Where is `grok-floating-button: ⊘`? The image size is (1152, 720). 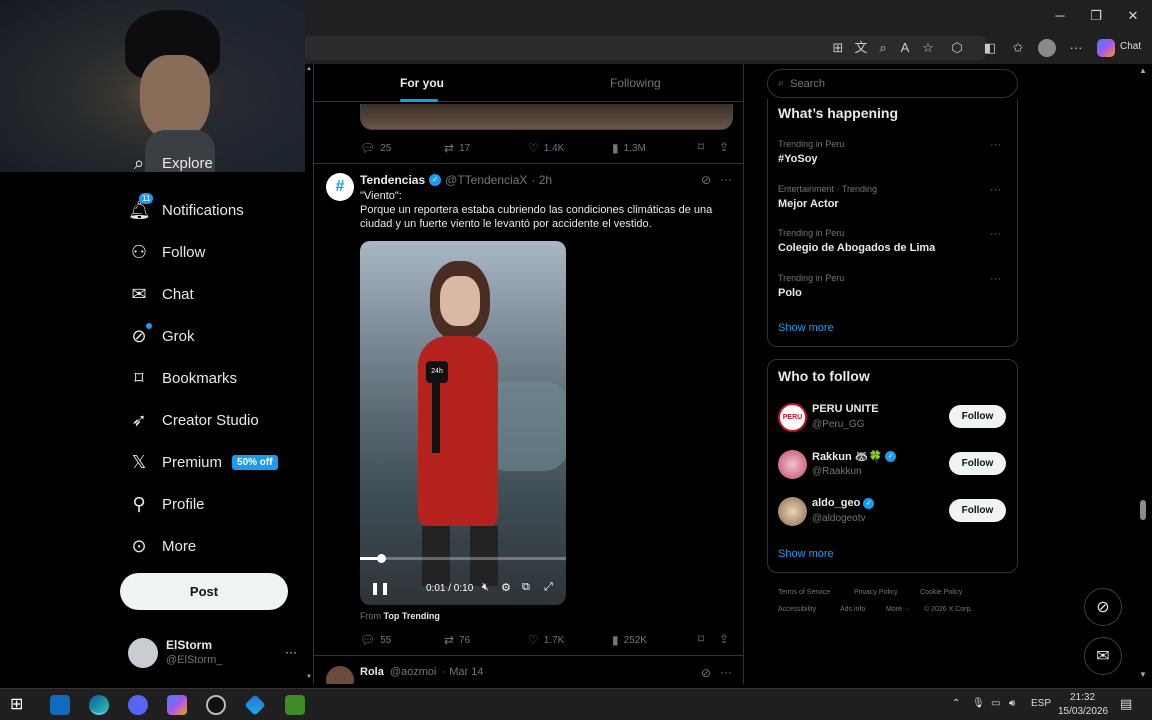
grok-floating-button: ⊘ is located at coordinates (1103, 607).